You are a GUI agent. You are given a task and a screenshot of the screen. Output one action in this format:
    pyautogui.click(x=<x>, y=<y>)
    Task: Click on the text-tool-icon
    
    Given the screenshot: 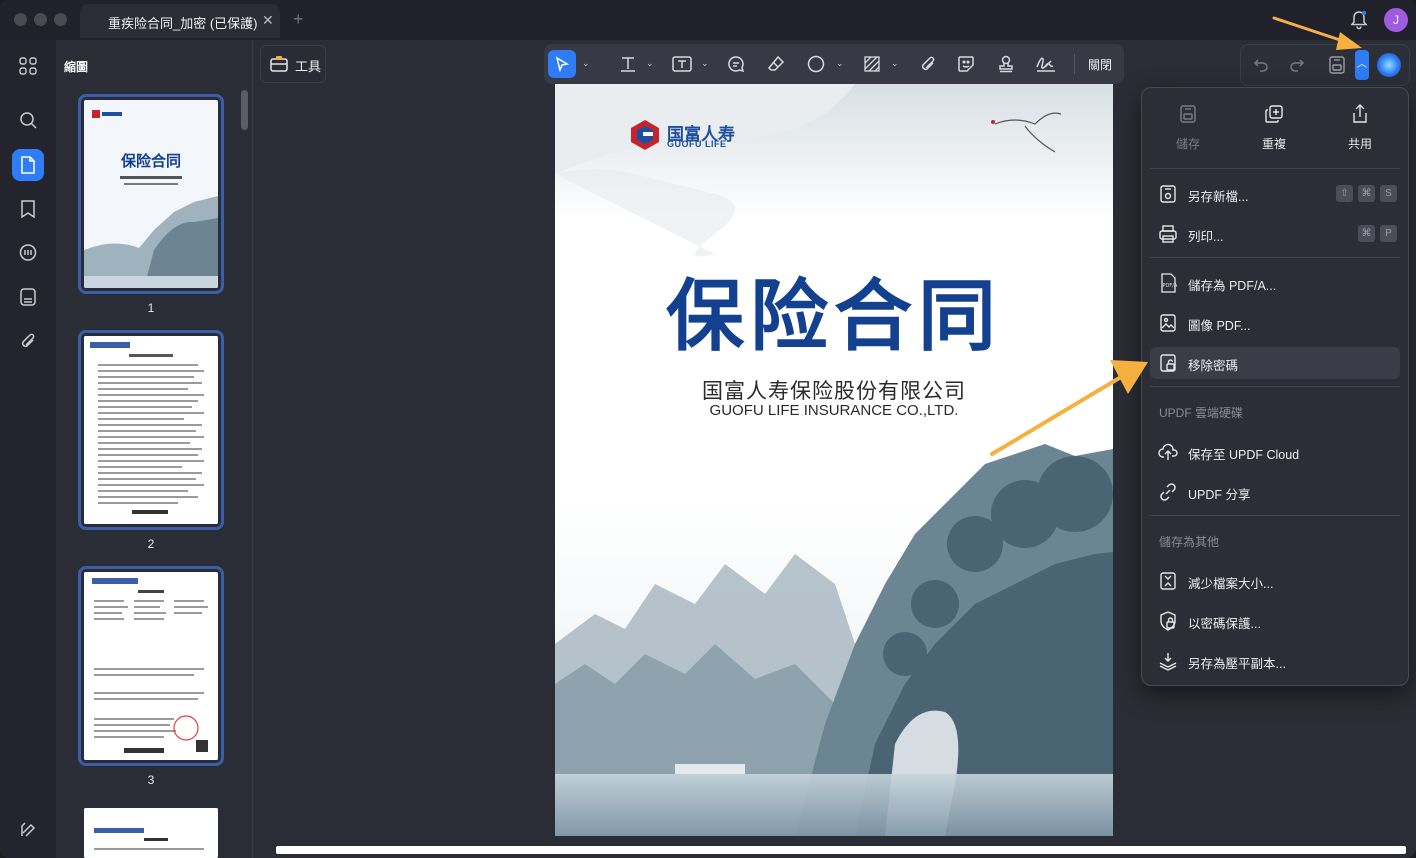 What is the action you would take?
    pyautogui.click(x=628, y=64)
    